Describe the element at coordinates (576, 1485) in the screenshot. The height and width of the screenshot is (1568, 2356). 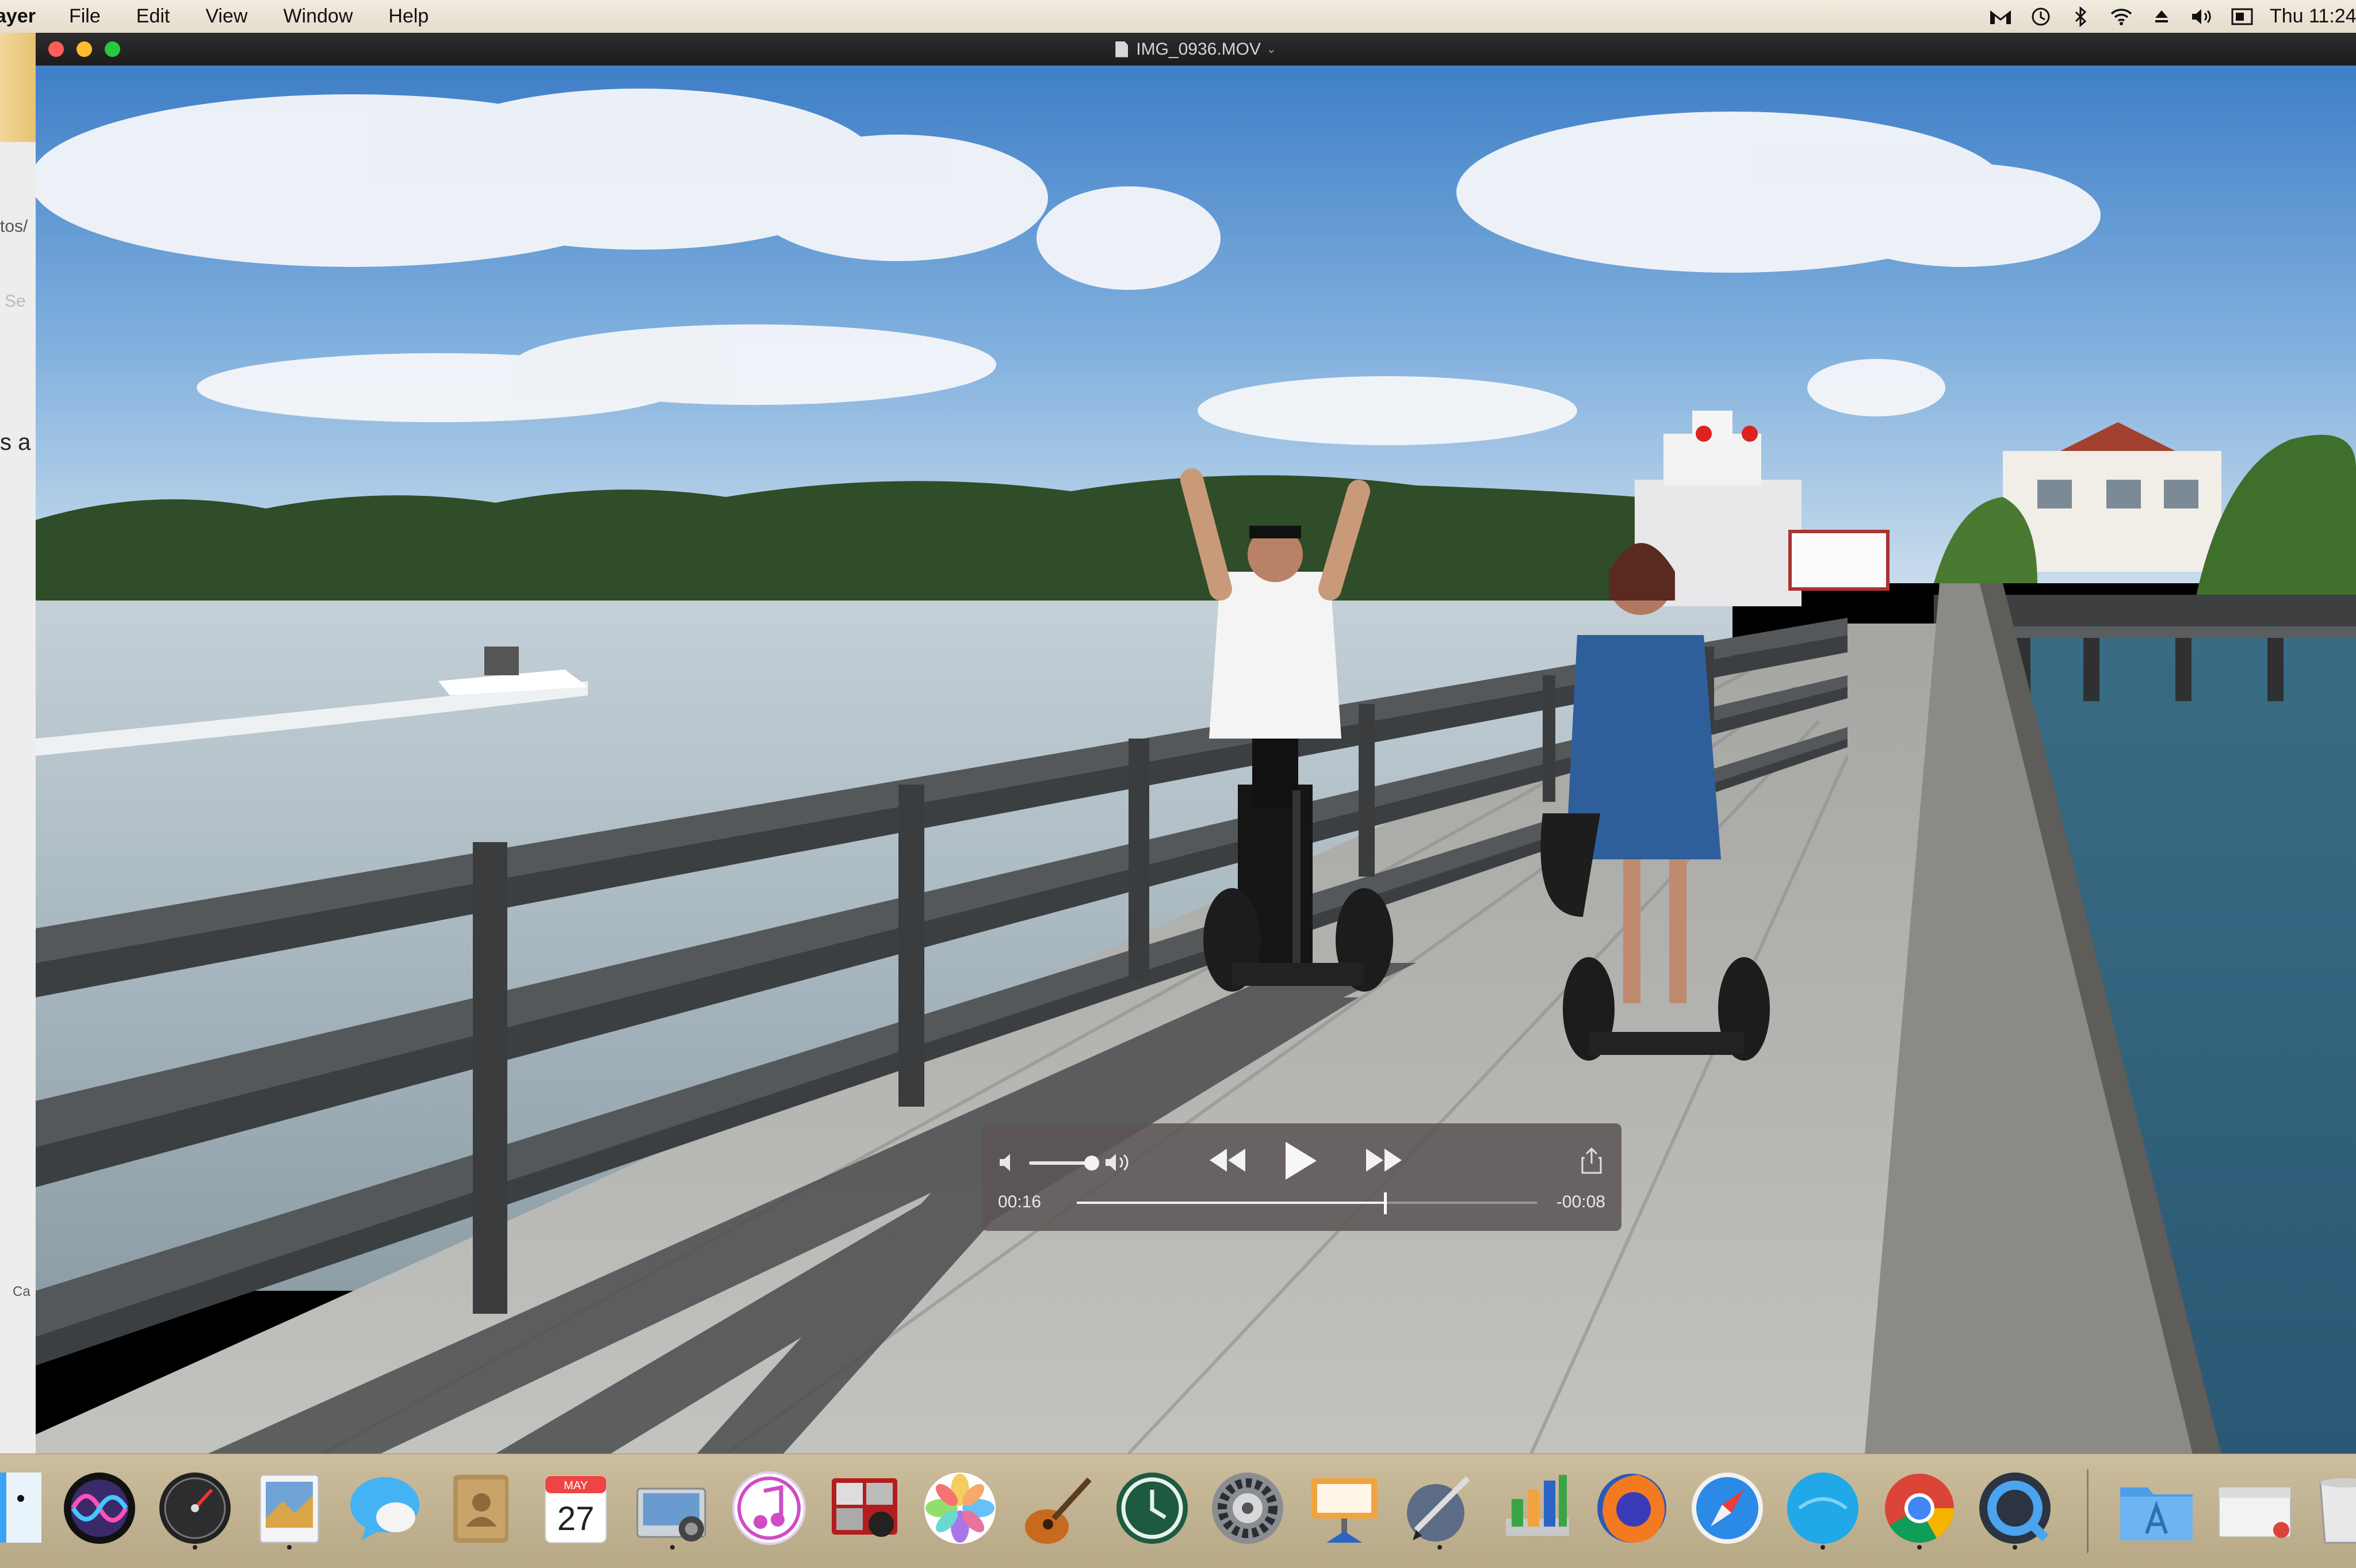
I see `calendar-month: MAY` at that location.